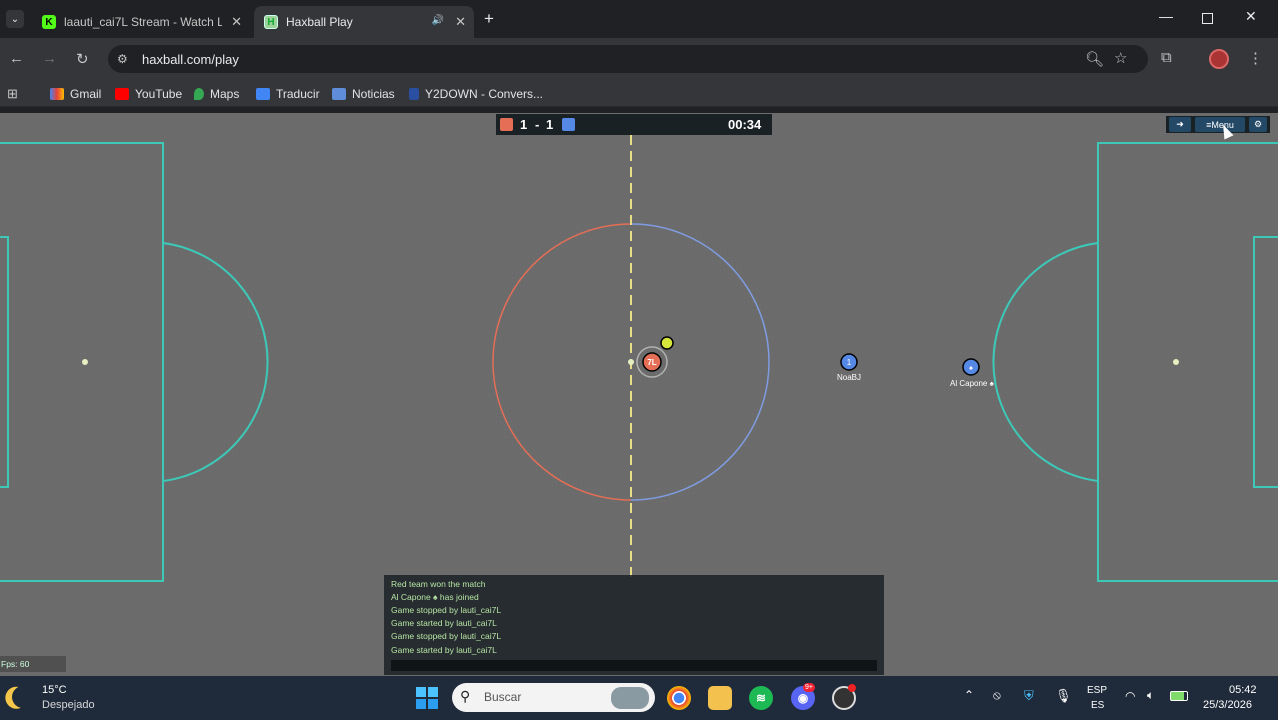 Image resolution: width=1278 pixels, height=720 pixels. Describe the element at coordinates (427, 698) in the screenshot. I see `windows-start-icon` at that location.